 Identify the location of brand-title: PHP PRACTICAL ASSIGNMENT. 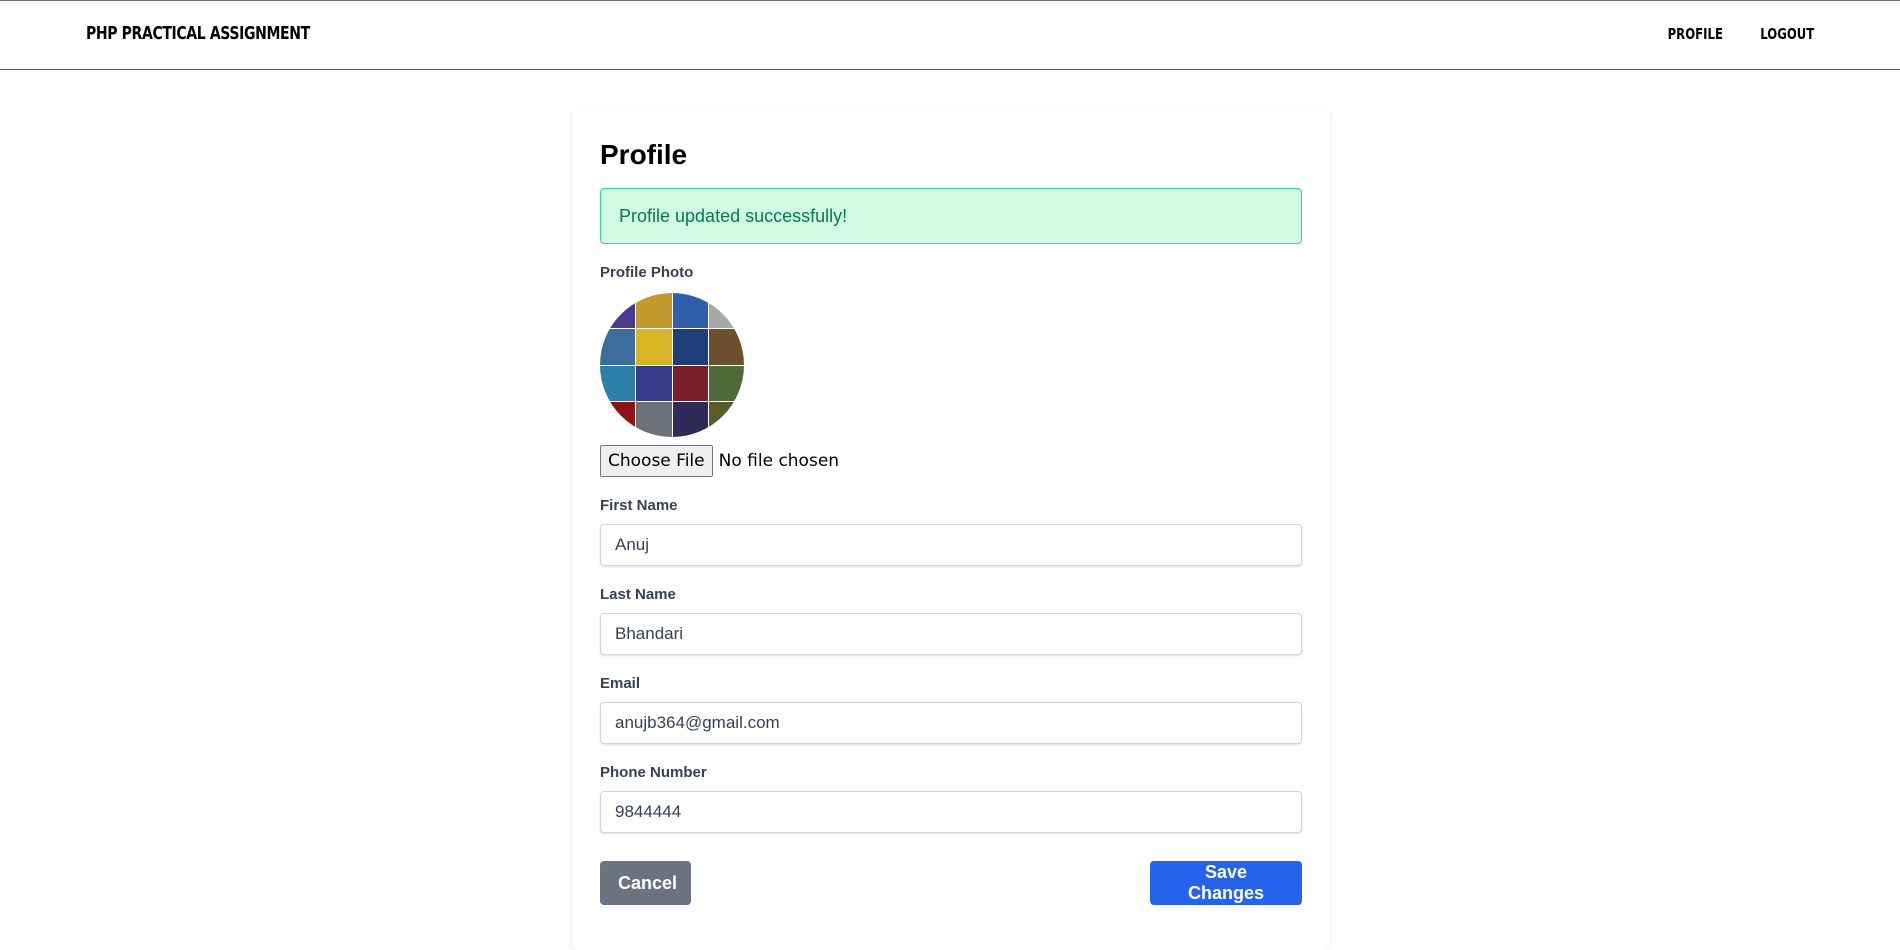
(198, 33).